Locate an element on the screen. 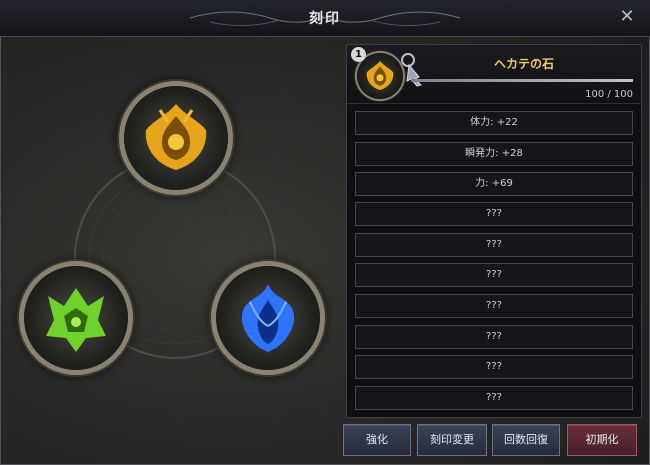 The image size is (650, 465). green-emblem-icon is located at coordinates (76, 320).